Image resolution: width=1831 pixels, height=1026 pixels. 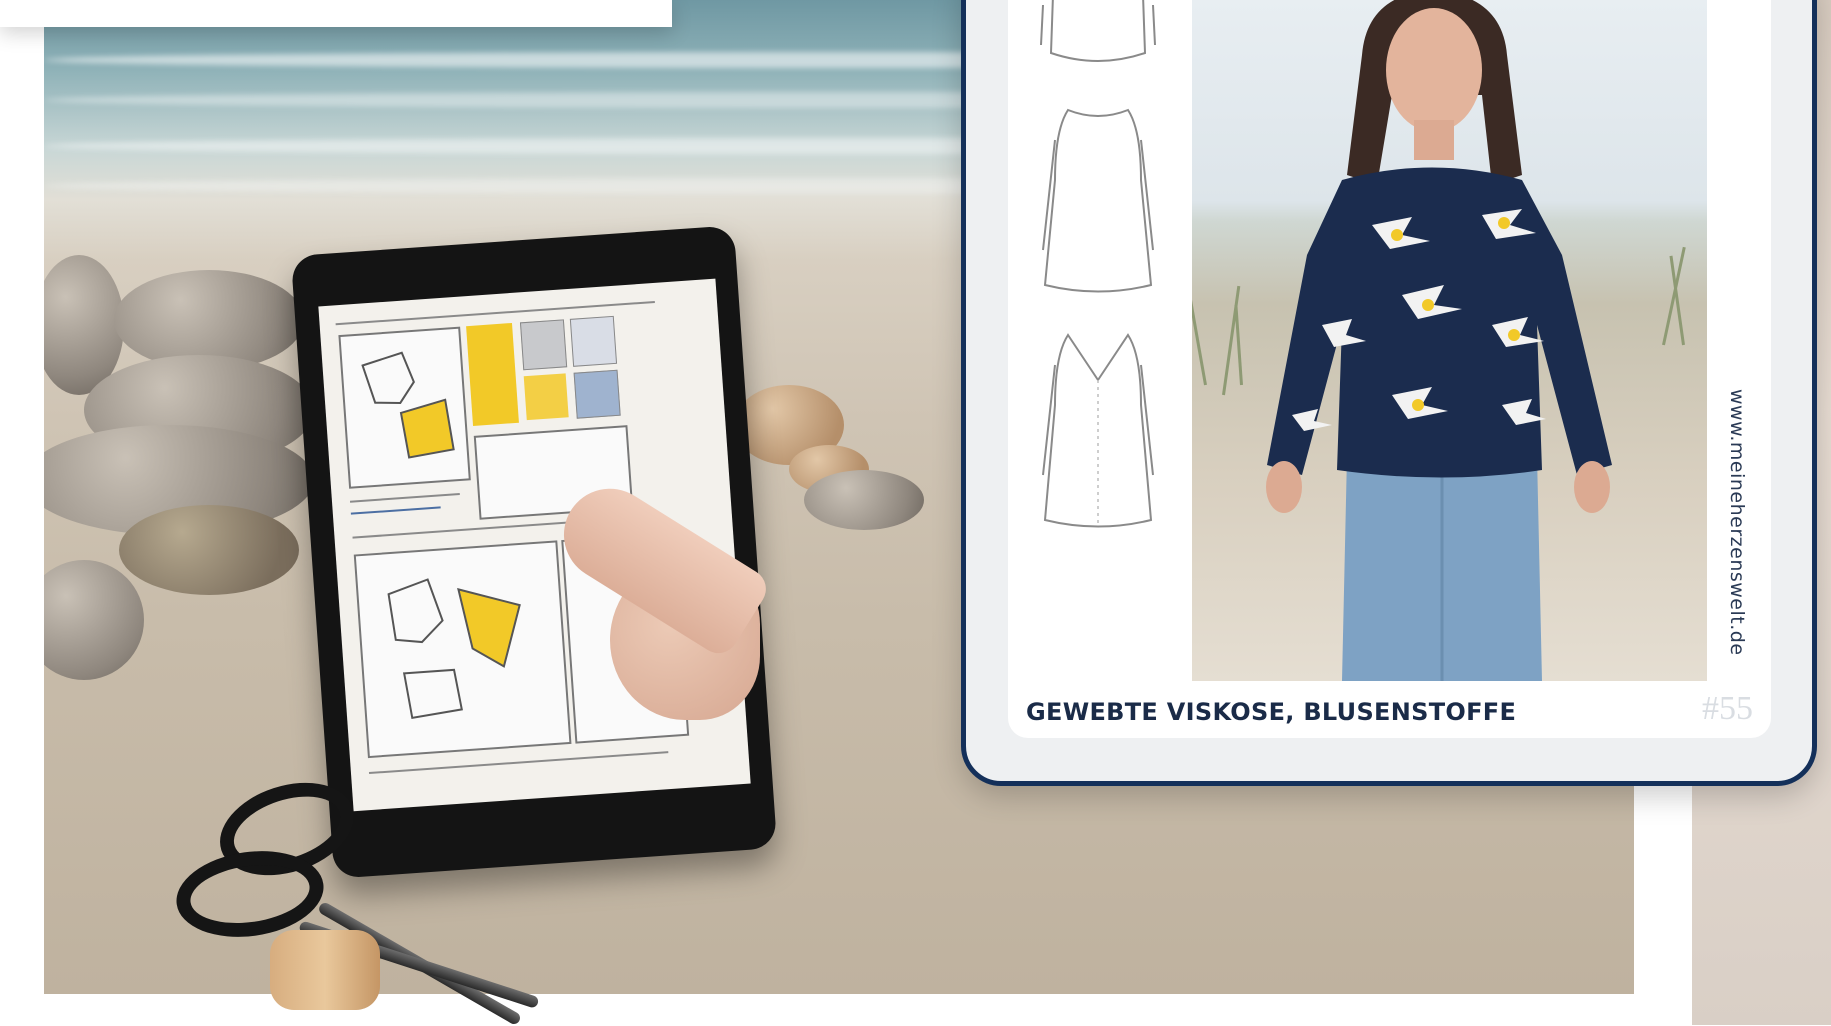 I want to click on top-banner, so click(x=336, y=13).